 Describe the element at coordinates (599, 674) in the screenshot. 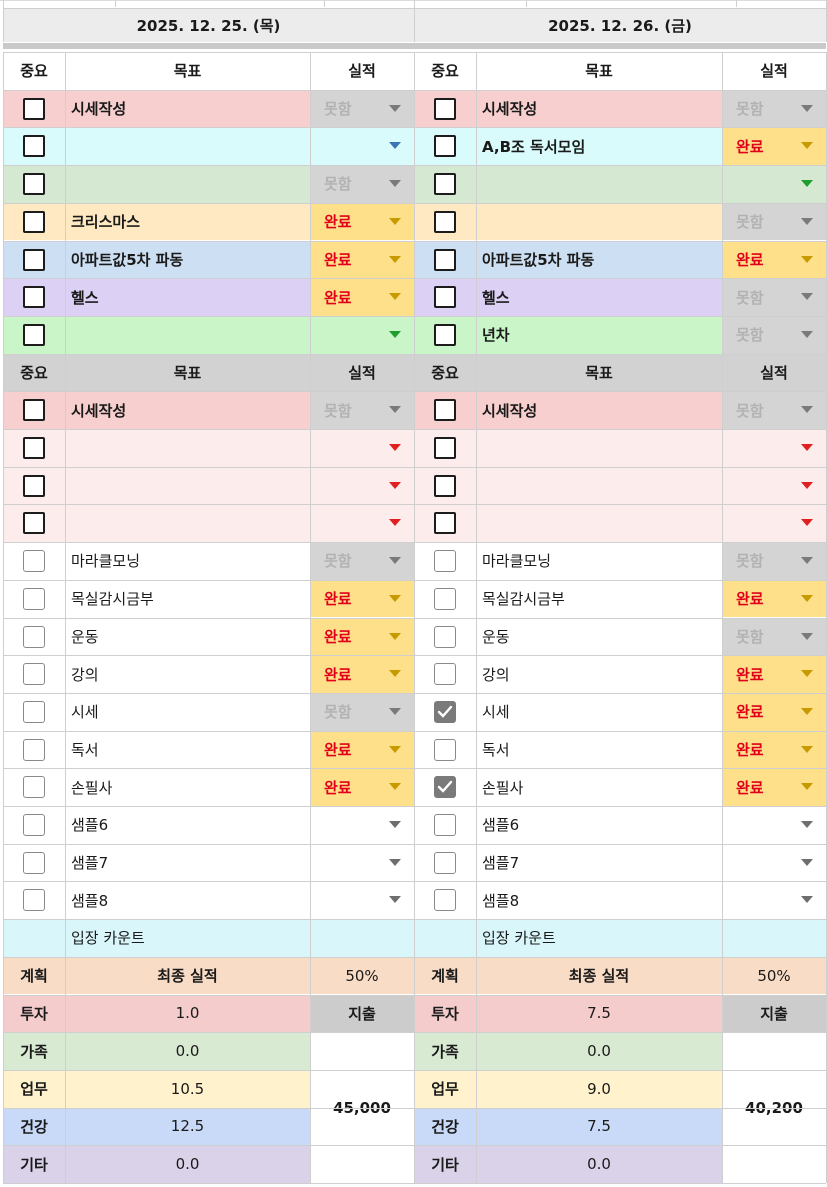

I see `goal-cell: 강의` at that location.